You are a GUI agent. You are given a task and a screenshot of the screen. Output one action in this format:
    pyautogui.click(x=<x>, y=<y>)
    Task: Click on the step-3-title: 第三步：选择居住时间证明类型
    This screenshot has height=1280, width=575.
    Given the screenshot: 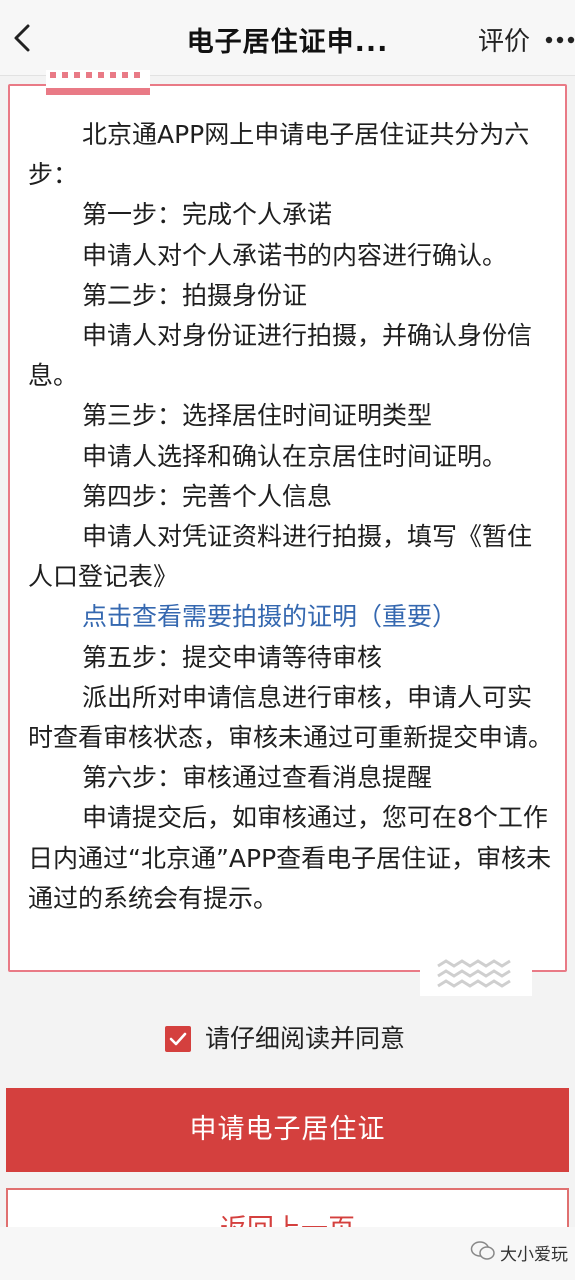 What is the action you would take?
    pyautogui.click(x=257, y=416)
    